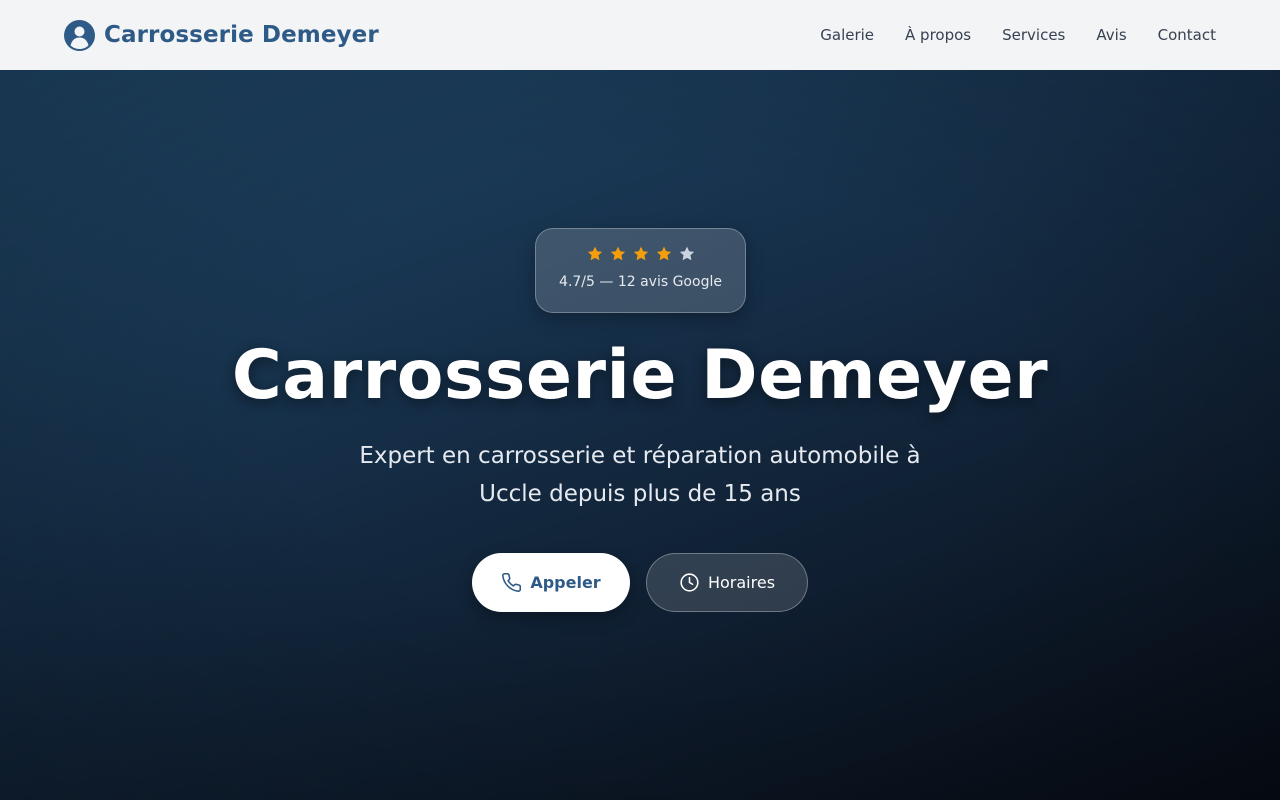 This screenshot has width=1280, height=800. Describe the element at coordinates (241, 35) in the screenshot. I see `brand-name: Carrosserie Demeyer` at that location.